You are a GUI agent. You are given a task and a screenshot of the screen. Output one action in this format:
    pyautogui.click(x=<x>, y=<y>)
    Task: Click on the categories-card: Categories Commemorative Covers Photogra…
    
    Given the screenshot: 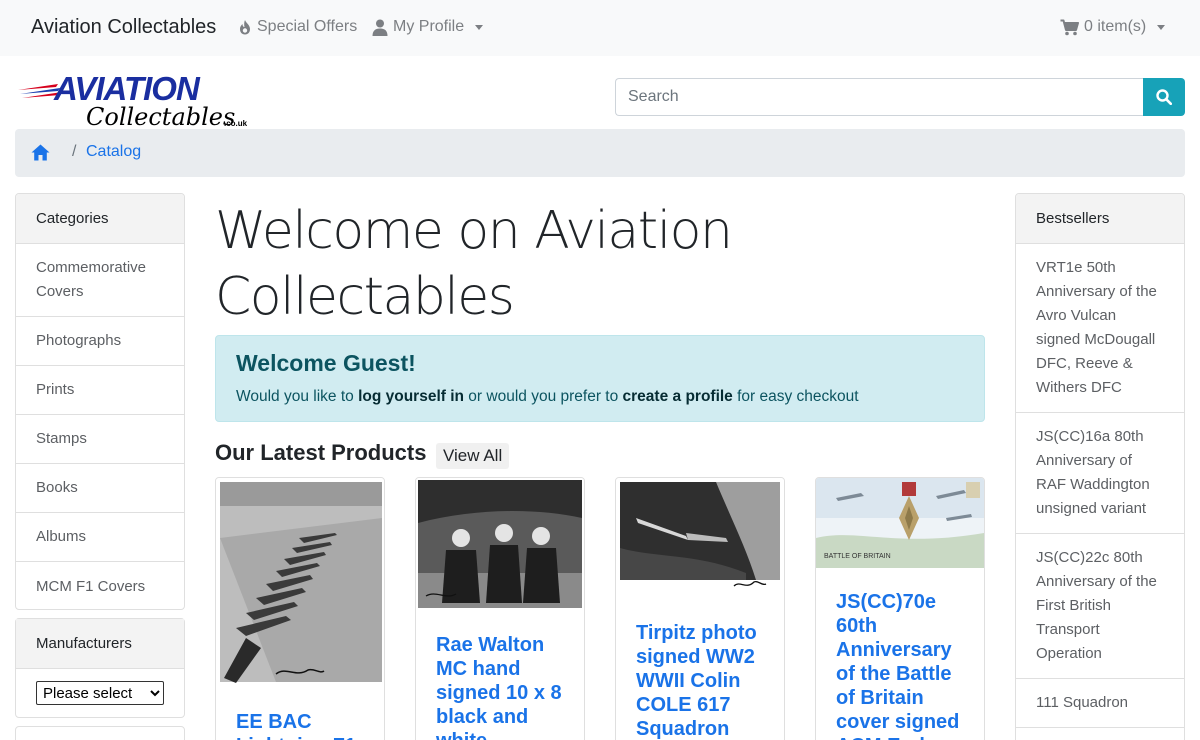 What is the action you would take?
    pyautogui.click(x=100, y=401)
    